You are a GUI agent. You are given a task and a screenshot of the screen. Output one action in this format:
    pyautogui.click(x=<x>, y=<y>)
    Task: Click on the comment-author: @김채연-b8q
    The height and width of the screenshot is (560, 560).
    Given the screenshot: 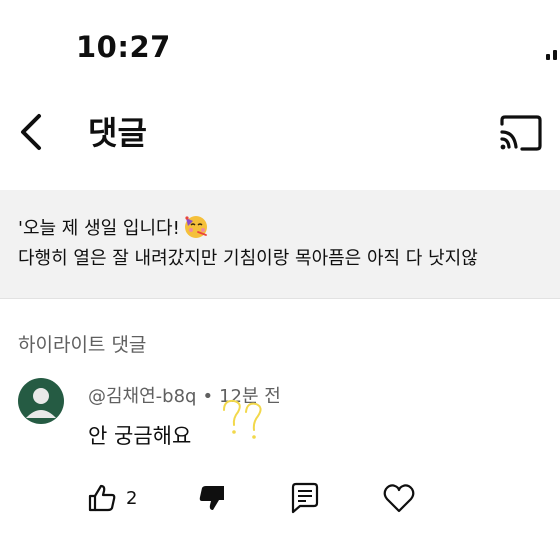 What is the action you would take?
    pyautogui.click(x=142, y=396)
    